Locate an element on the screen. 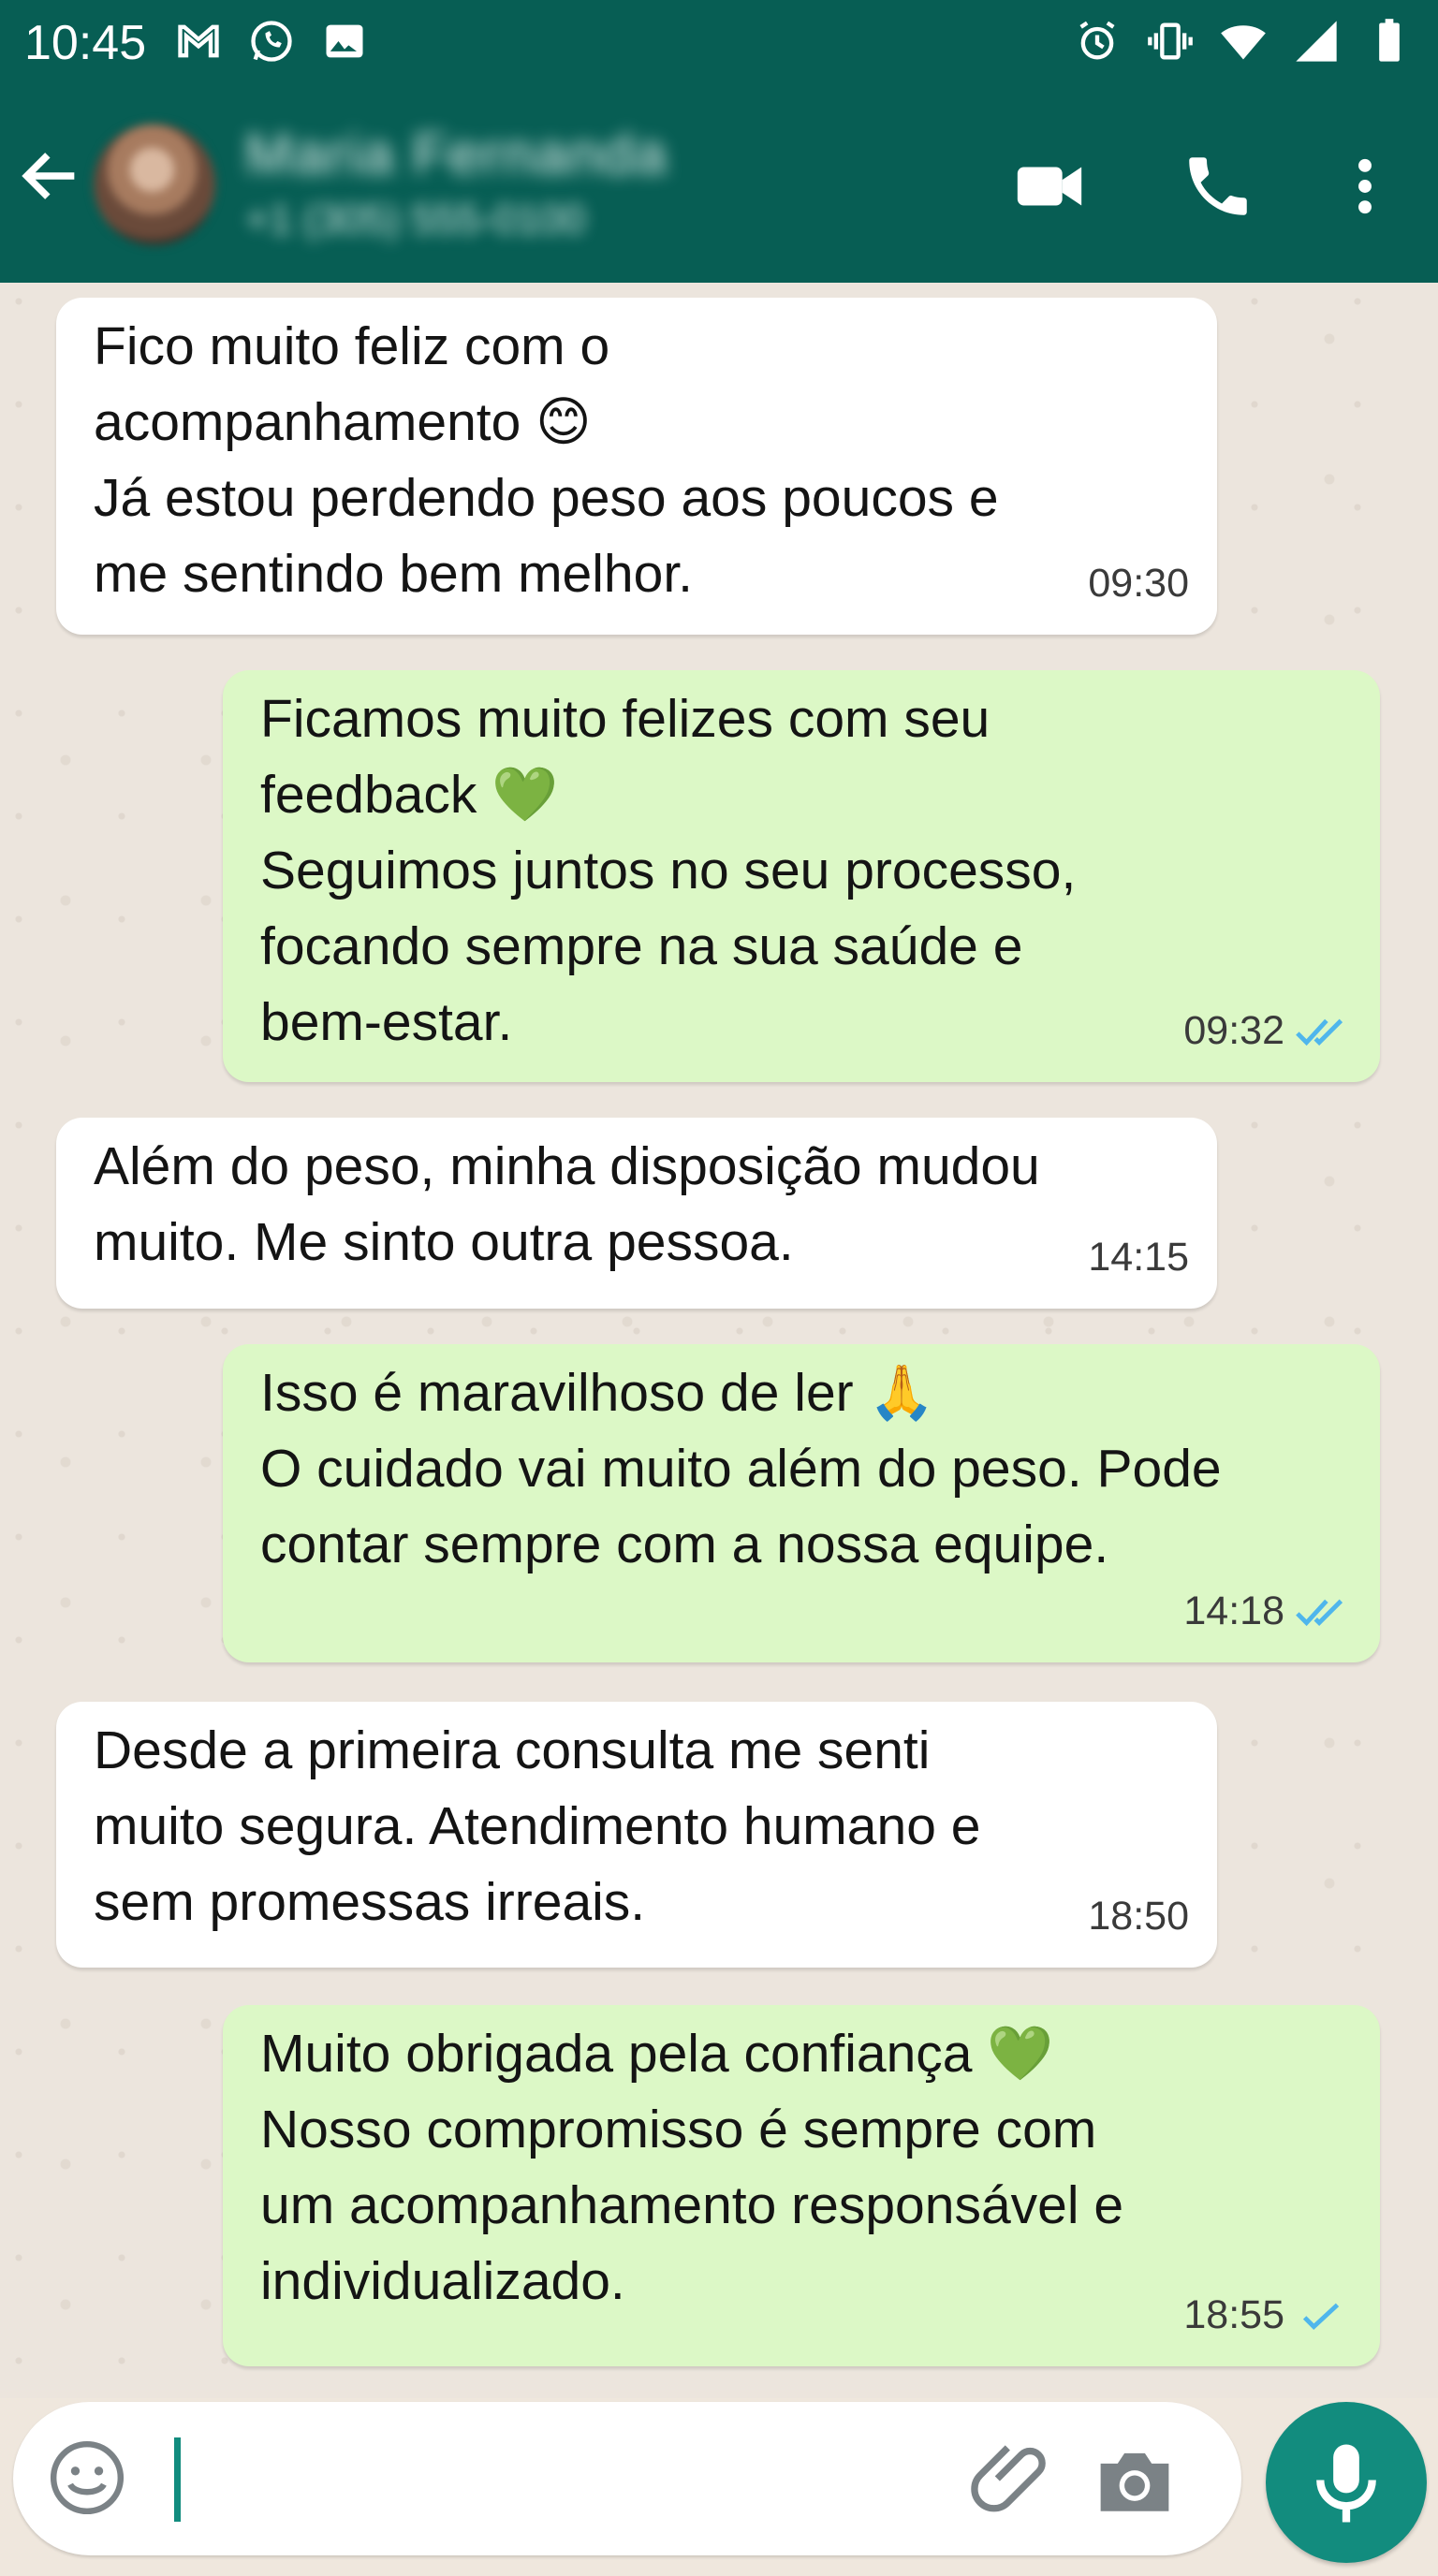 This screenshot has width=1438, height=2576. message-meta: 18:55 is located at coordinates (1267, 2315).